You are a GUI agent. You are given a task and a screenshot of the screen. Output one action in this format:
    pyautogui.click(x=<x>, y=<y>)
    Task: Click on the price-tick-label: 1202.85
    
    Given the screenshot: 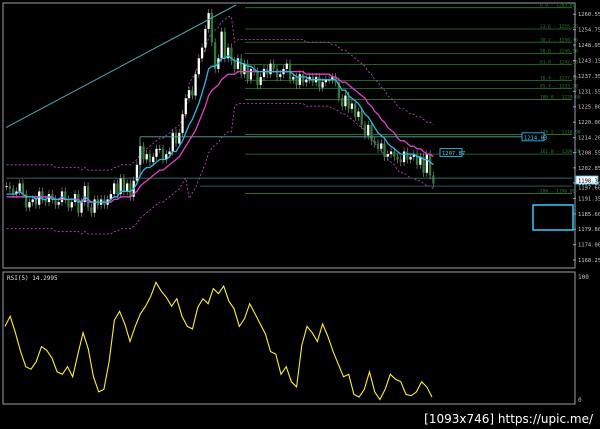 What is the action you would take?
    pyautogui.click(x=589, y=169)
    